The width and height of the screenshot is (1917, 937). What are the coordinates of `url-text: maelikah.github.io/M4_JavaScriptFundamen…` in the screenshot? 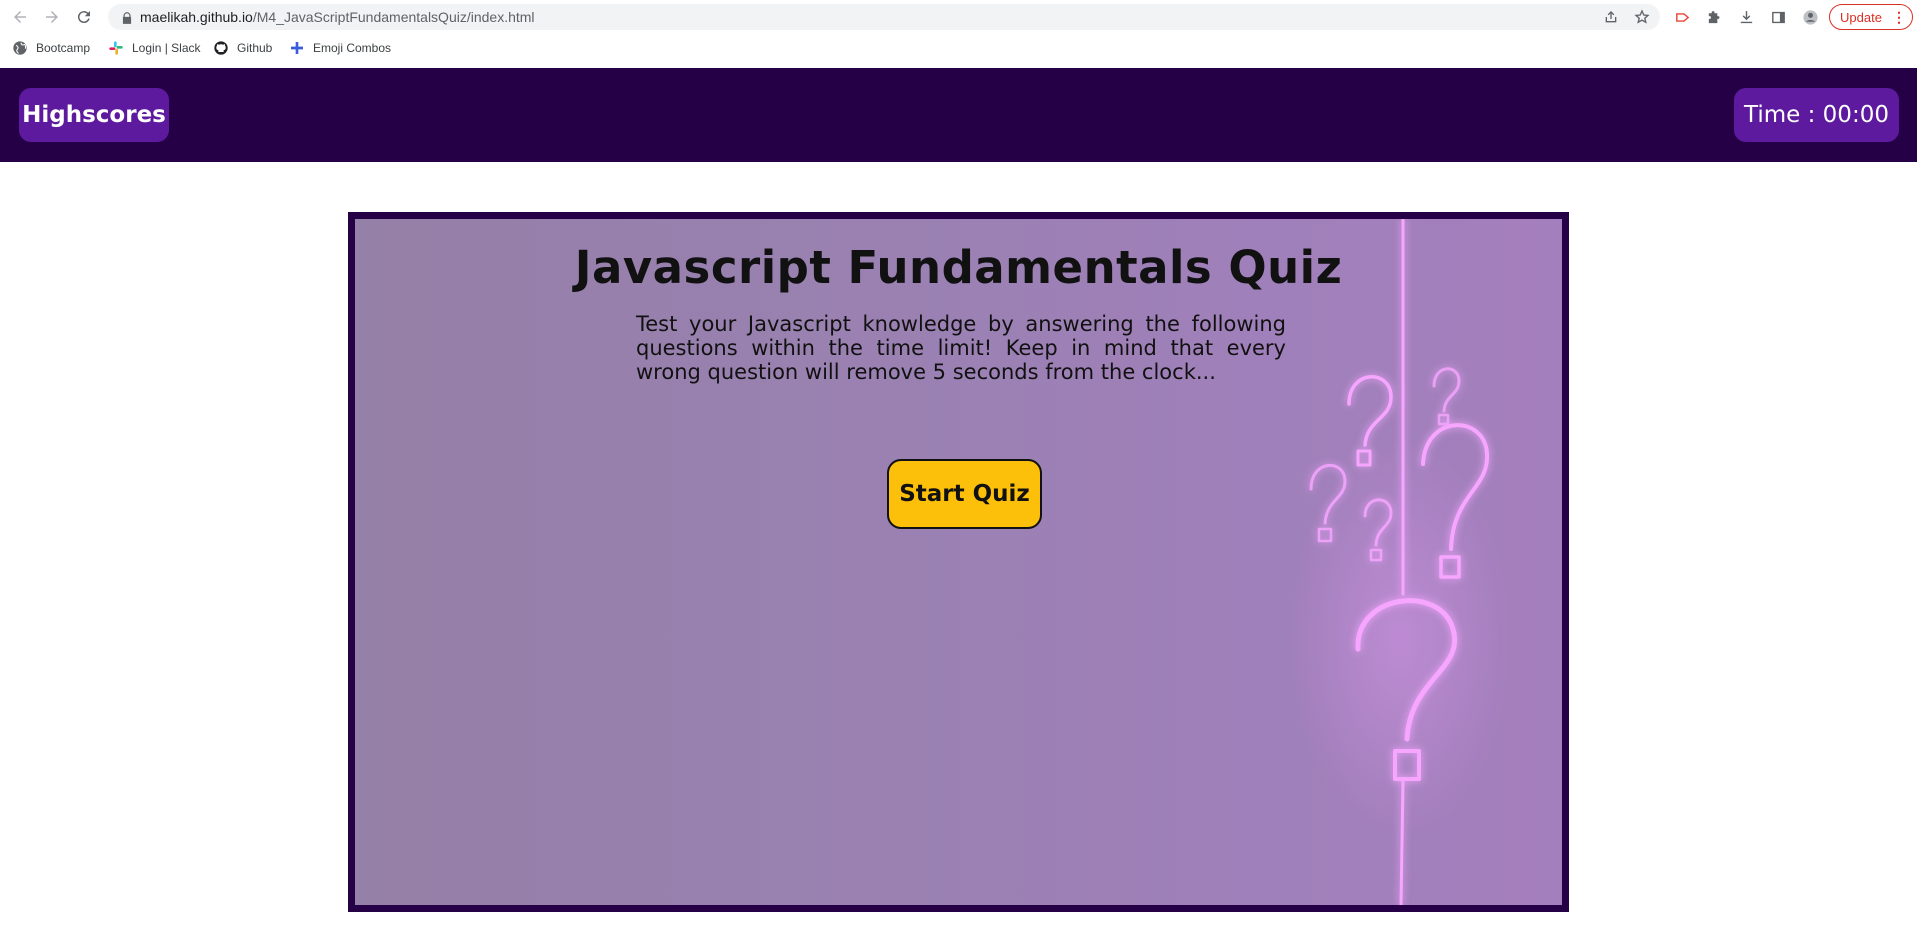 It's located at (337, 17).